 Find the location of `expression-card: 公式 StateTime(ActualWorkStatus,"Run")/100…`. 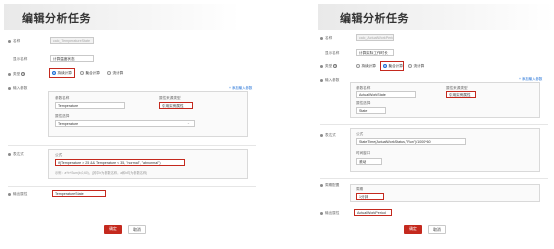

expression-card: 公式 StateTime(ActualWorkStatus,"Run")/100… is located at coordinates (445, 150).